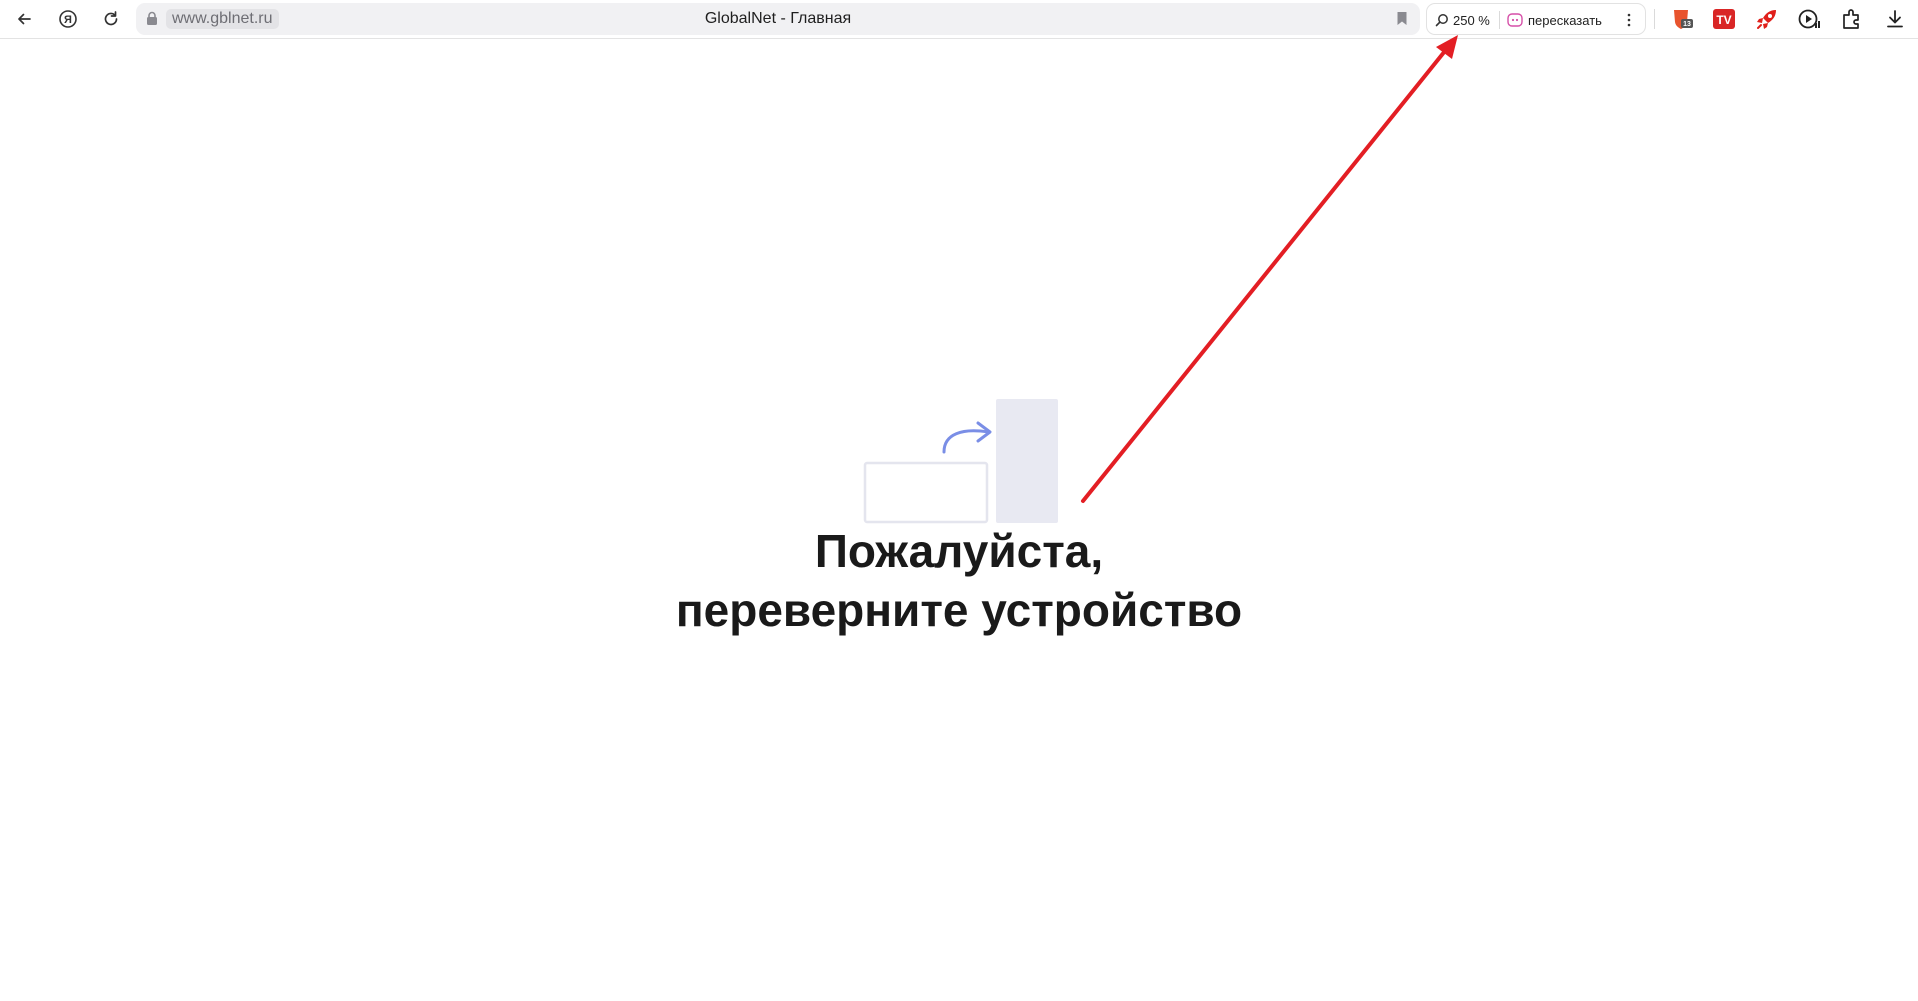 The height and width of the screenshot is (1001, 1918). Describe the element at coordinates (222, 19) in the screenshot. I see `url-text: www.gblnet.ru` at that location.